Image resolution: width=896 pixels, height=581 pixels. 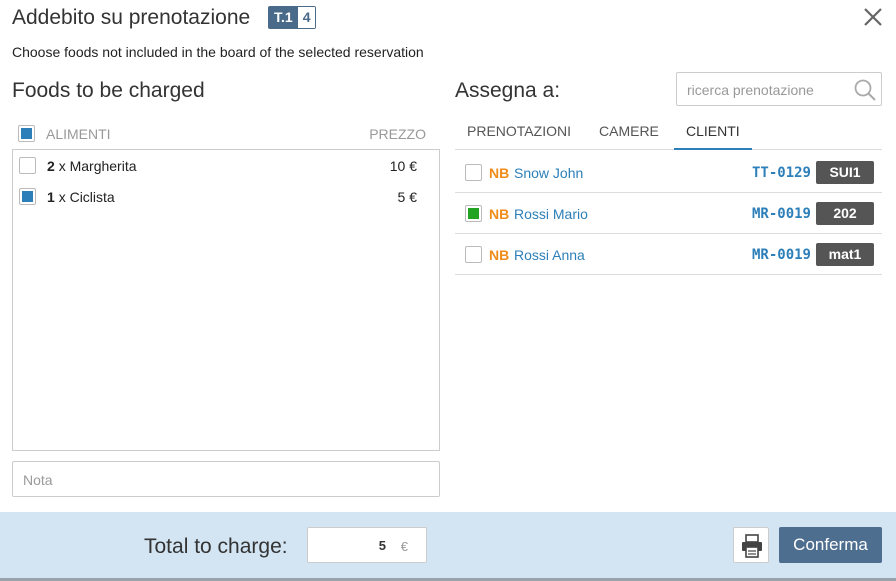 I want to click on printer-icon, so click(x=752, y=546).